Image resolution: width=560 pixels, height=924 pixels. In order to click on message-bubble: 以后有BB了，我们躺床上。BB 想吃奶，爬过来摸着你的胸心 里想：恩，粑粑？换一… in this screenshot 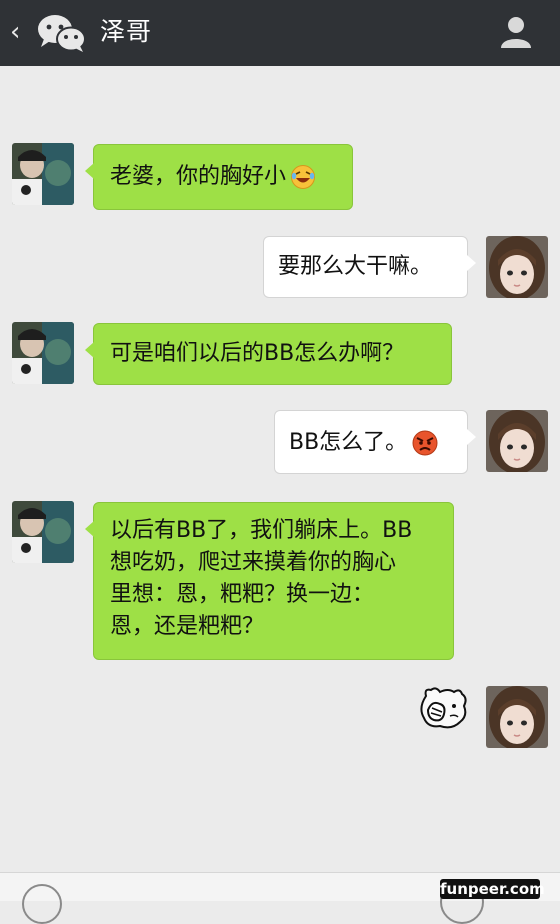, I will do `click(269, 581)`.